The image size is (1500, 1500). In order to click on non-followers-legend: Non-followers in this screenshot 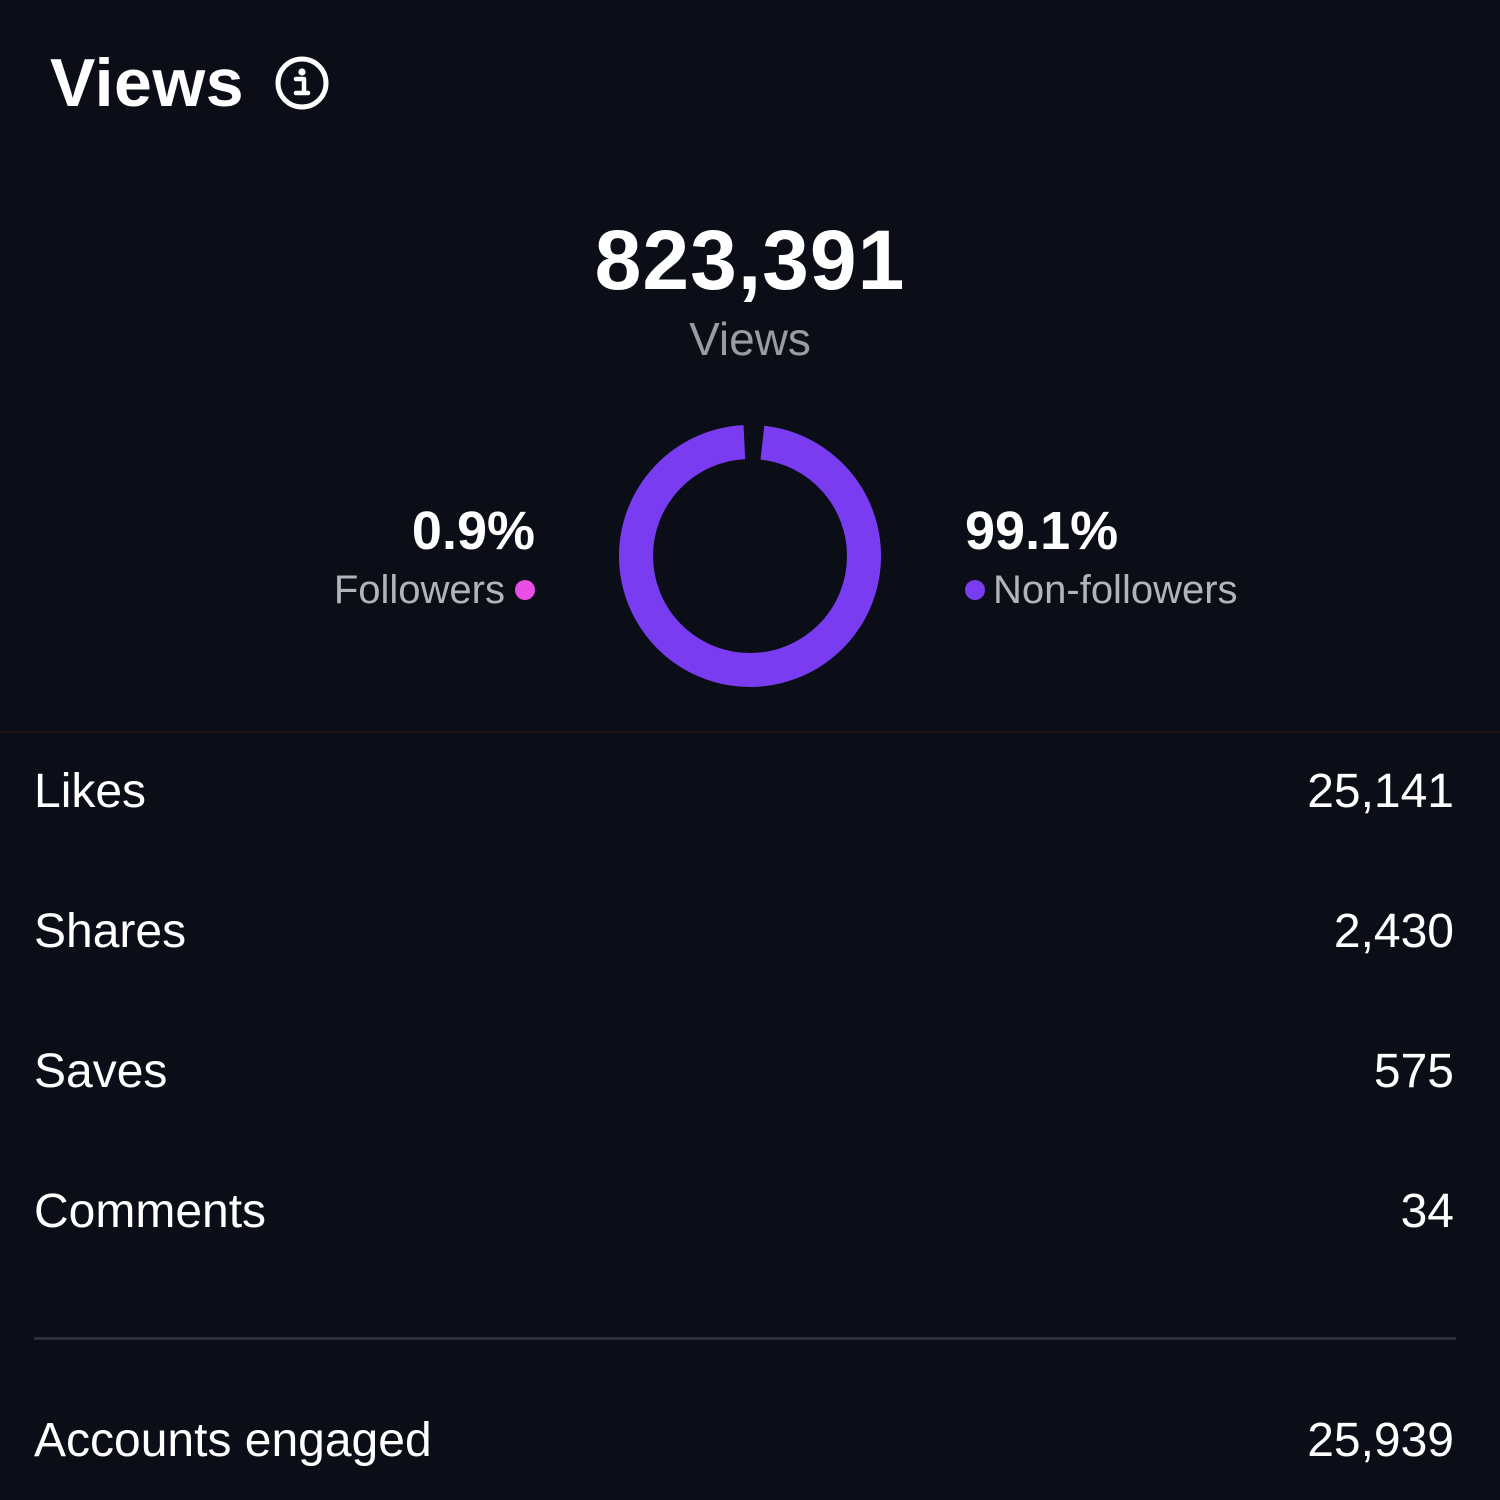, I will do `click(1101, 590)`.